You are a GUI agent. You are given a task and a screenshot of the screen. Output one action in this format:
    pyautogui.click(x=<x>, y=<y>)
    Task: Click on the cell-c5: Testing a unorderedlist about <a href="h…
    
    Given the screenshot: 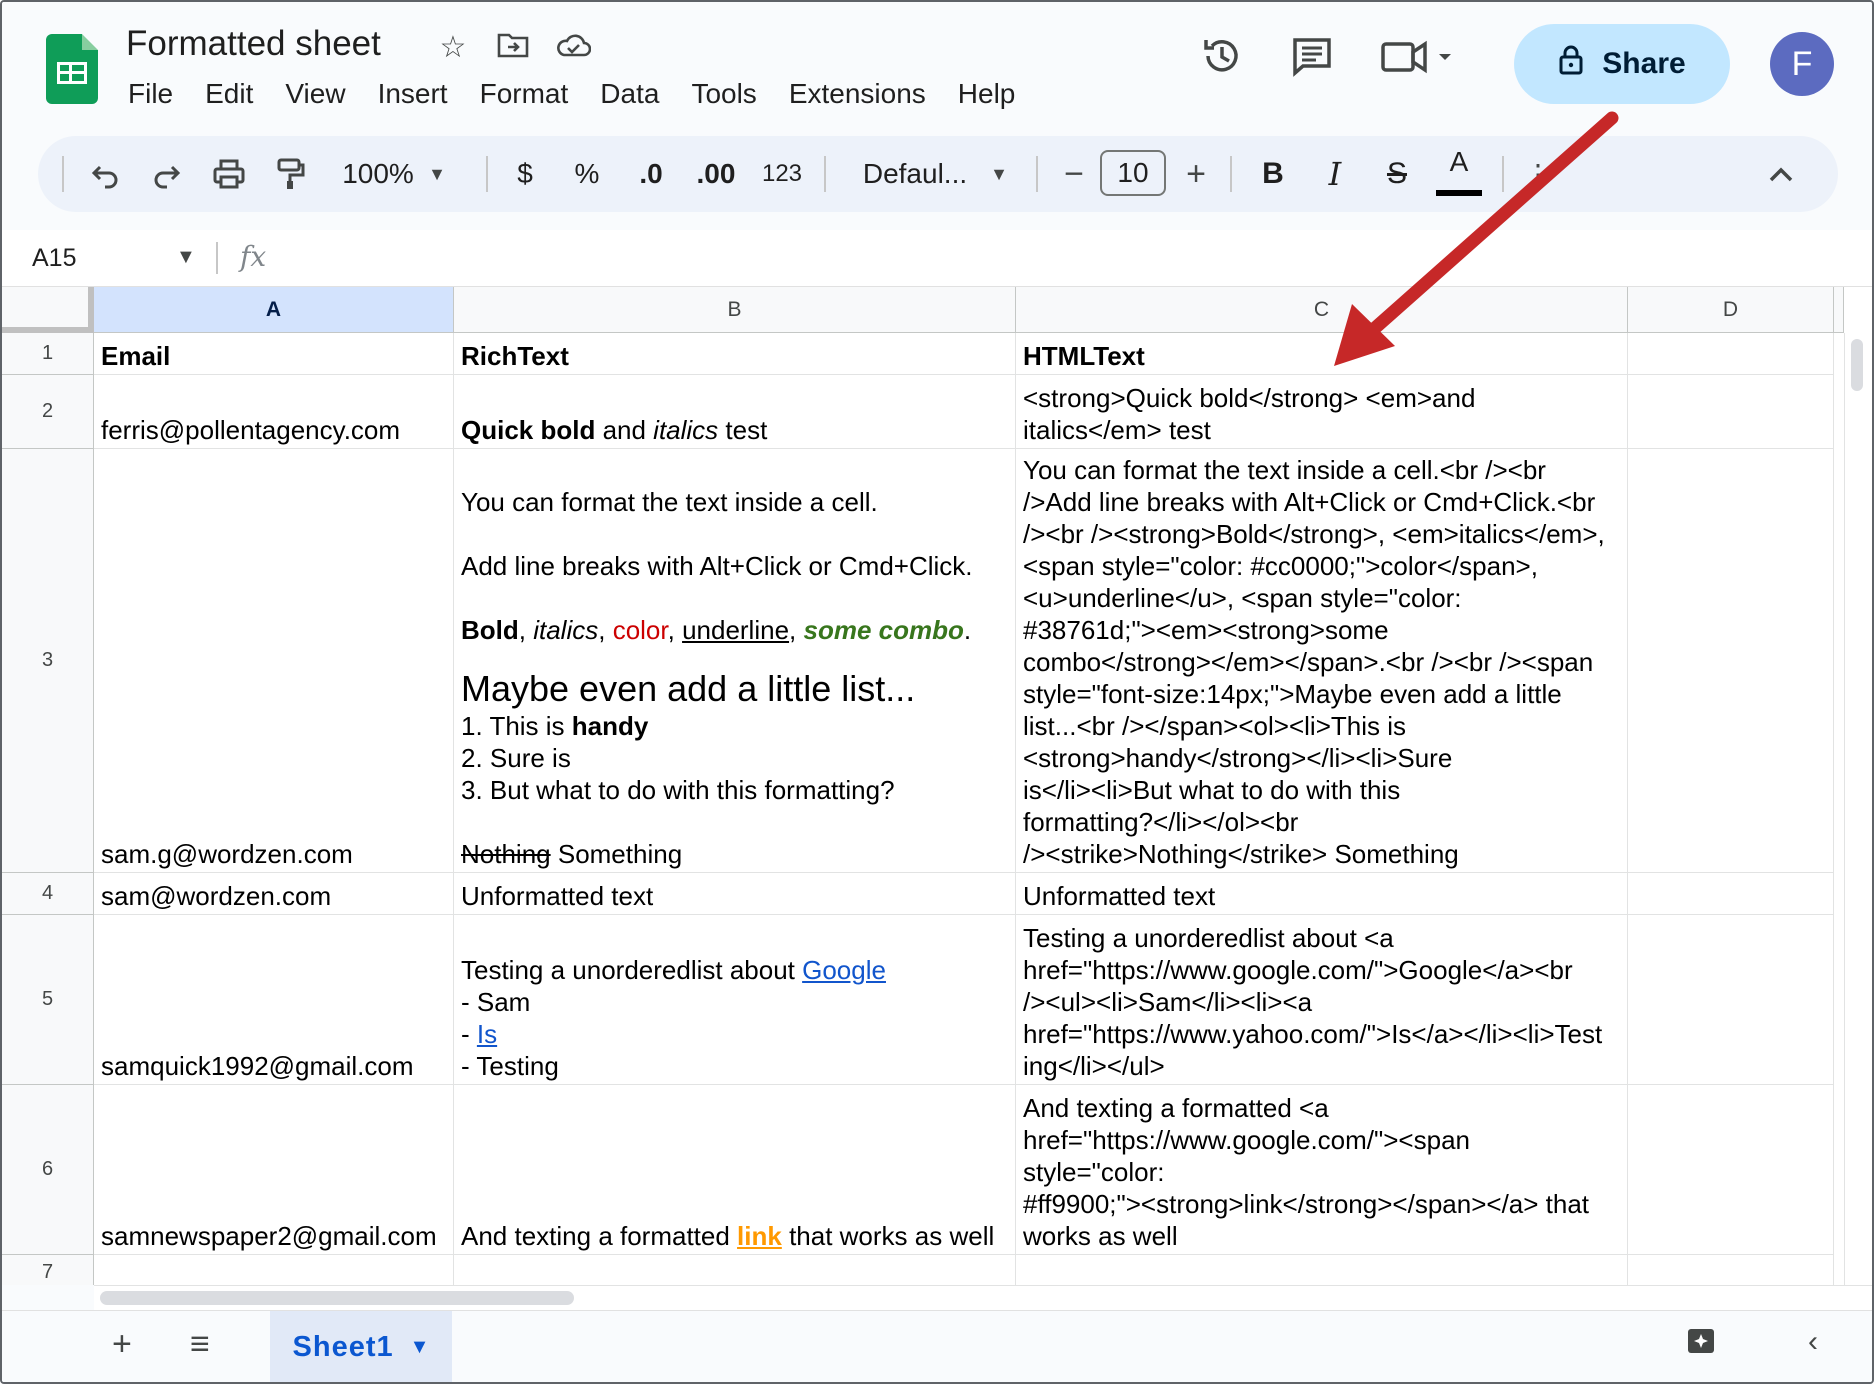 What is the action you would take?
    pyautogui.click(x=1322, y=1000)
    